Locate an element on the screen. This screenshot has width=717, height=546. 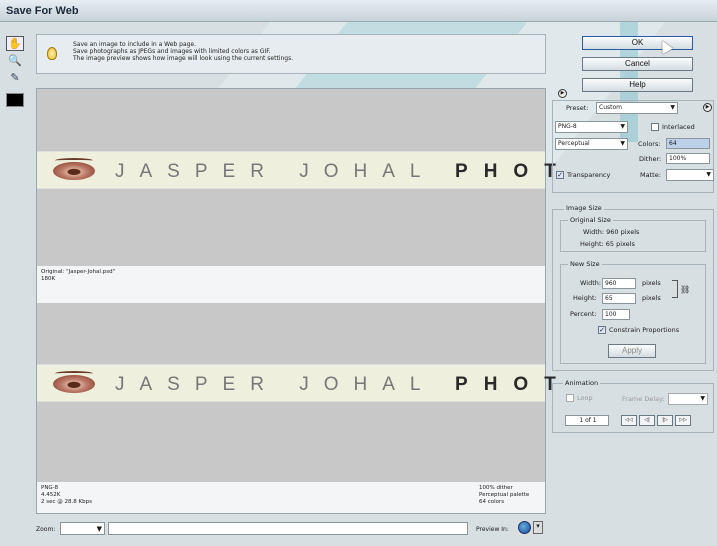
format-select: PNG-8 ▼ is located at coordinates (591, 127).